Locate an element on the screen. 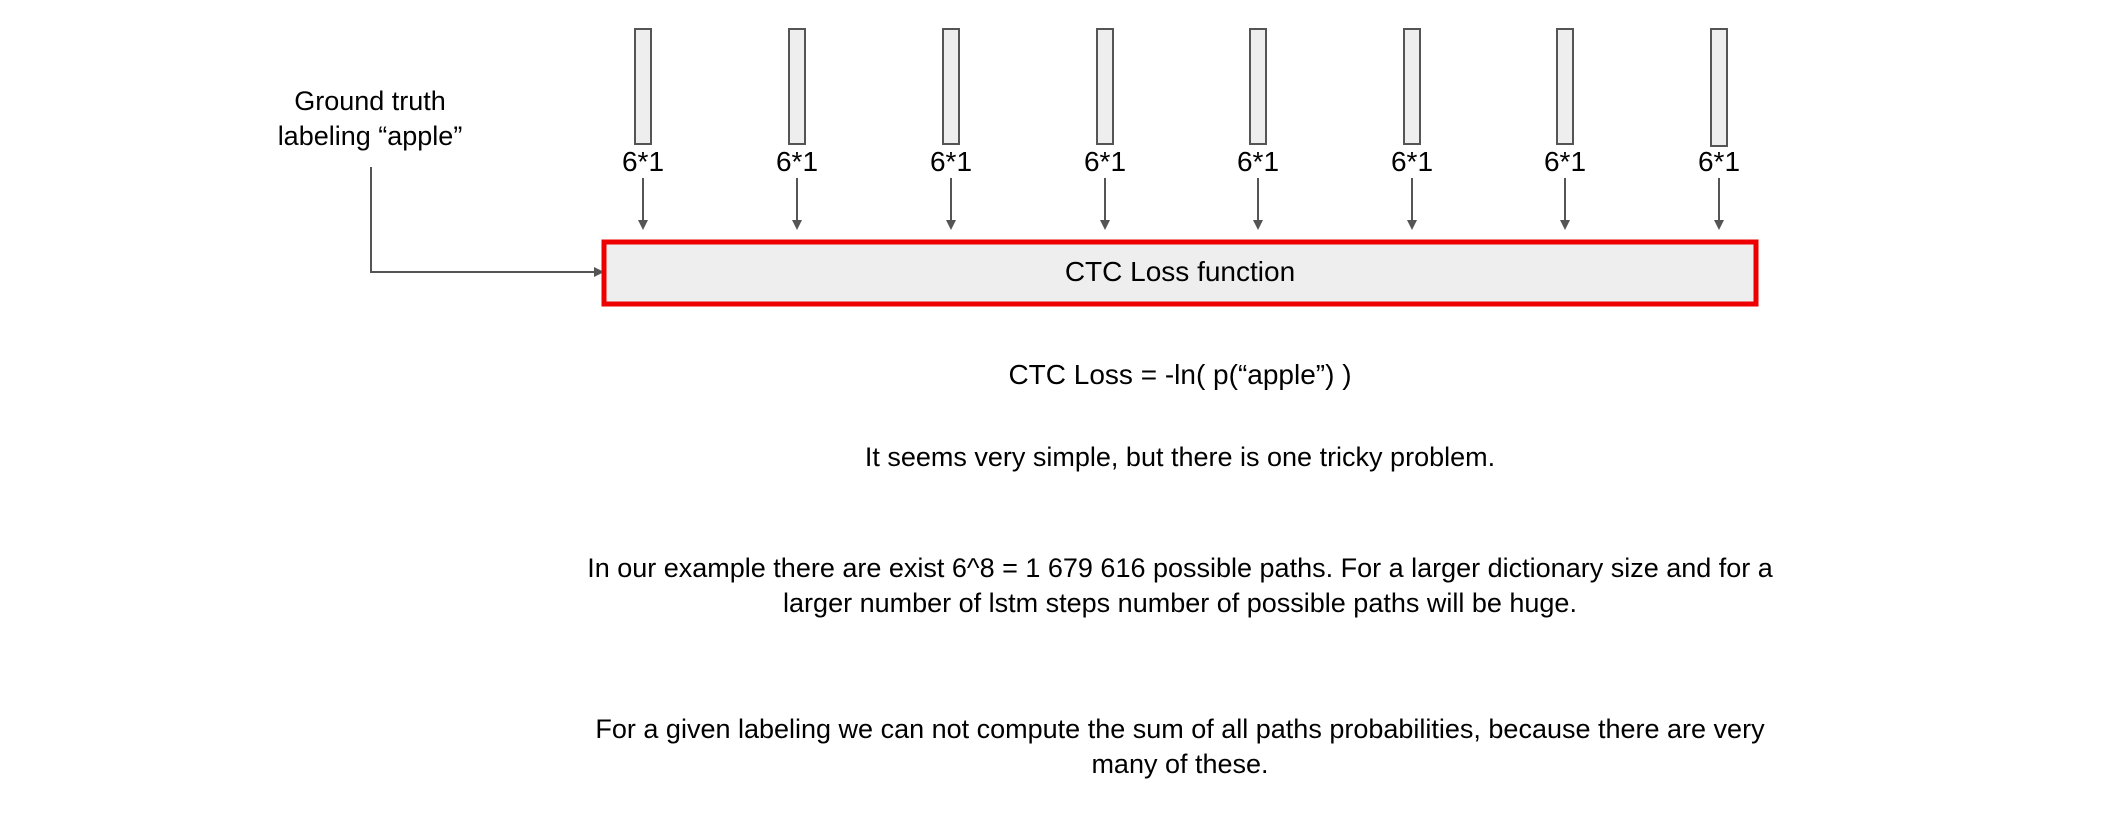 Image resolution: width=2124 pixels, height=816 pixels. ctc-loss-box-label: CTC Loss function is located at coordinates (1180, 271).